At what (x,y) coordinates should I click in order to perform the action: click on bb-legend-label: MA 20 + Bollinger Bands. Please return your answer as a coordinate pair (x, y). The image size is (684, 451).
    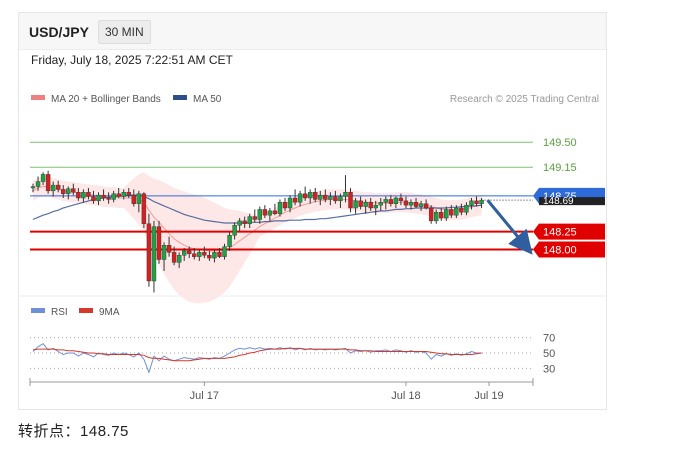
    Looking at the image, I should click on (106, 99).